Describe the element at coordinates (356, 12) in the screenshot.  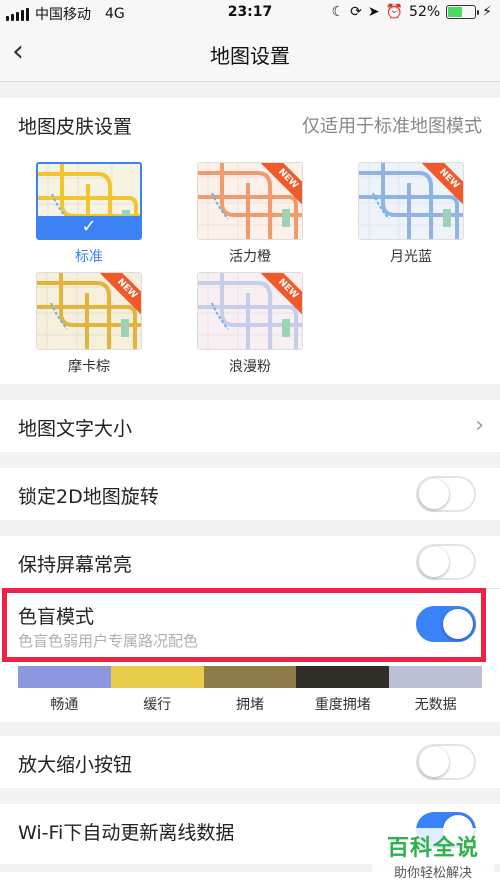
I see `lock-rotation-icon: ⟳` at that location.